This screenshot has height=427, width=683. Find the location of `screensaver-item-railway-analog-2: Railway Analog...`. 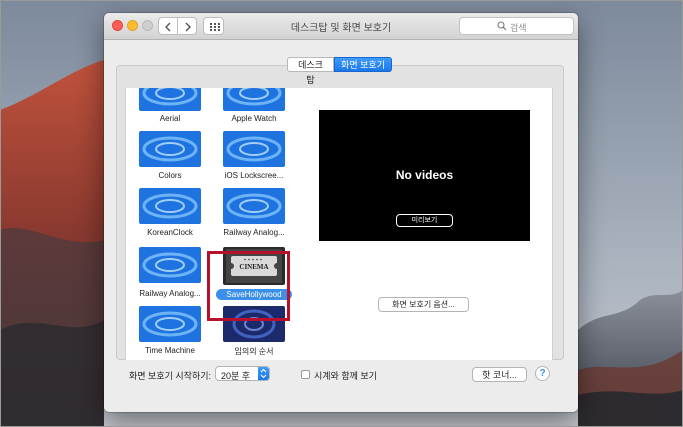

screensaver-item-railway-analog-2: Railway Analog... is located at coordinates (170, 277).